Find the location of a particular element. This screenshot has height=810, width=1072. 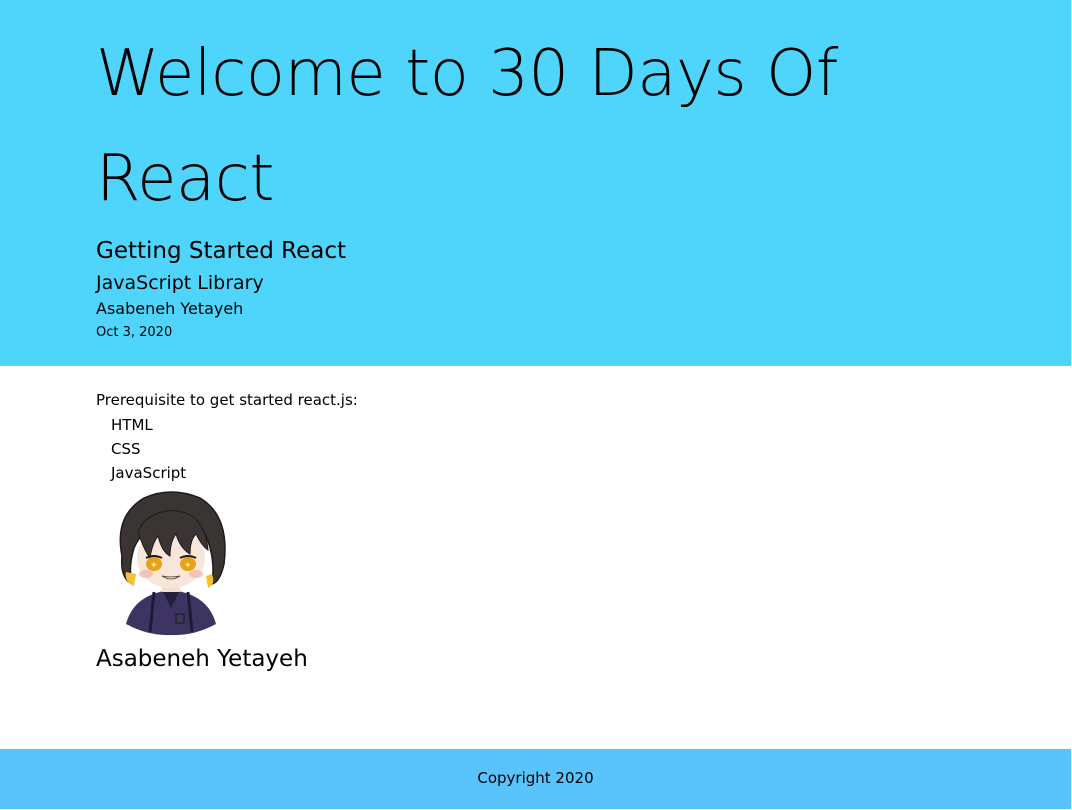

avatar: ✦ ✦ is located at coordinates (171, 561).